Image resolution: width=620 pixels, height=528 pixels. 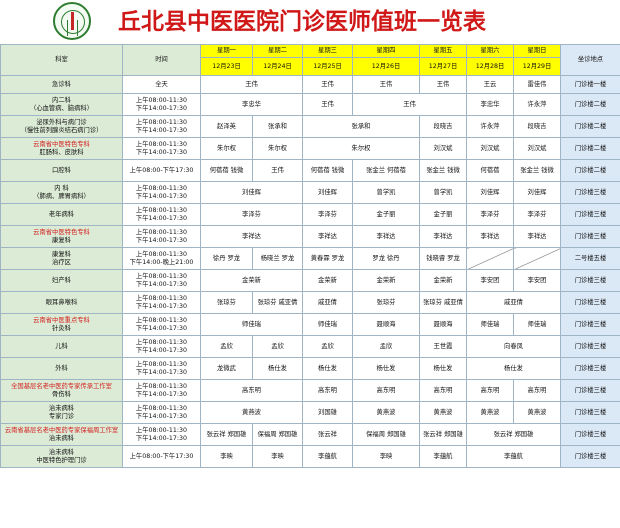 I want to click on dept-cell: 内 科（肺病、脾胃病科）, so click(x=61, y=192).